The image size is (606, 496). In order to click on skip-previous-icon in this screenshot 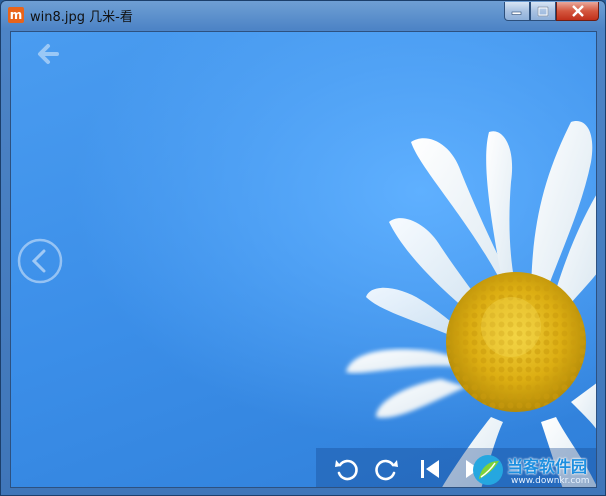, I will do `click(430, 469)`.